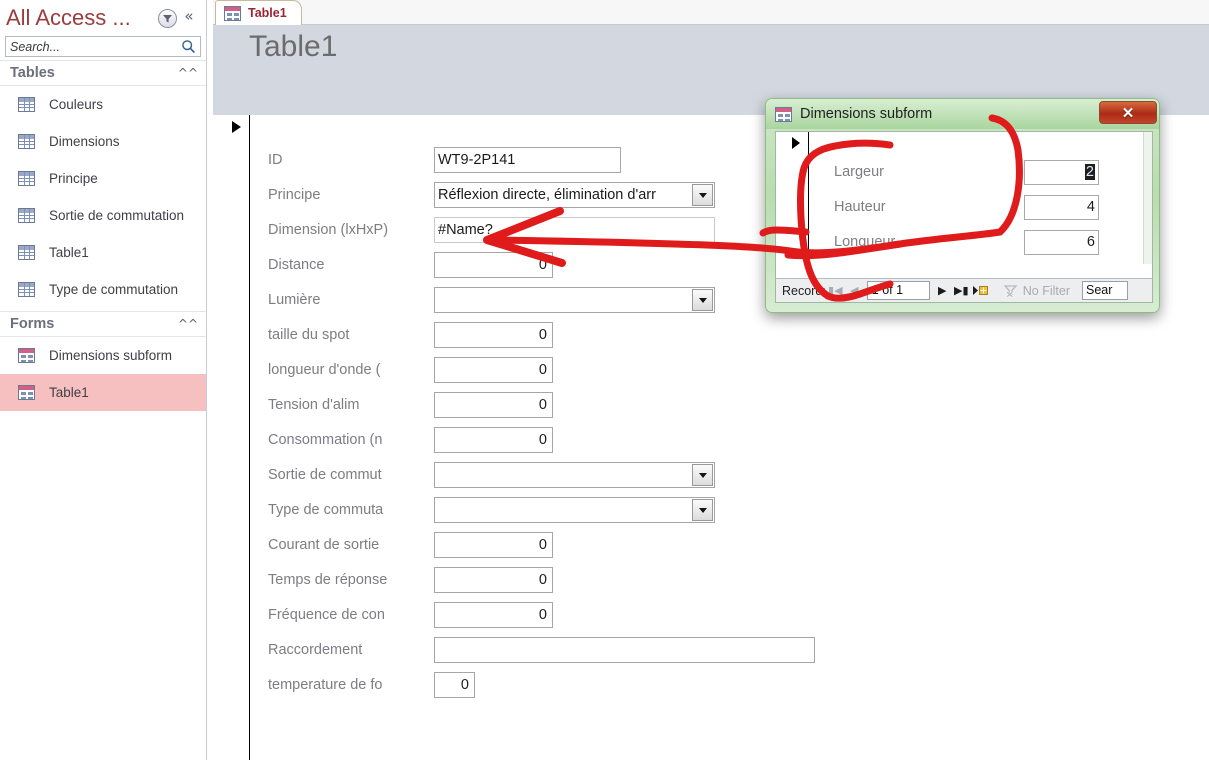 Image resolution: width=1209 pixels, height=760 pixels. I want to click on navigation-search-box, so click(103, 46).